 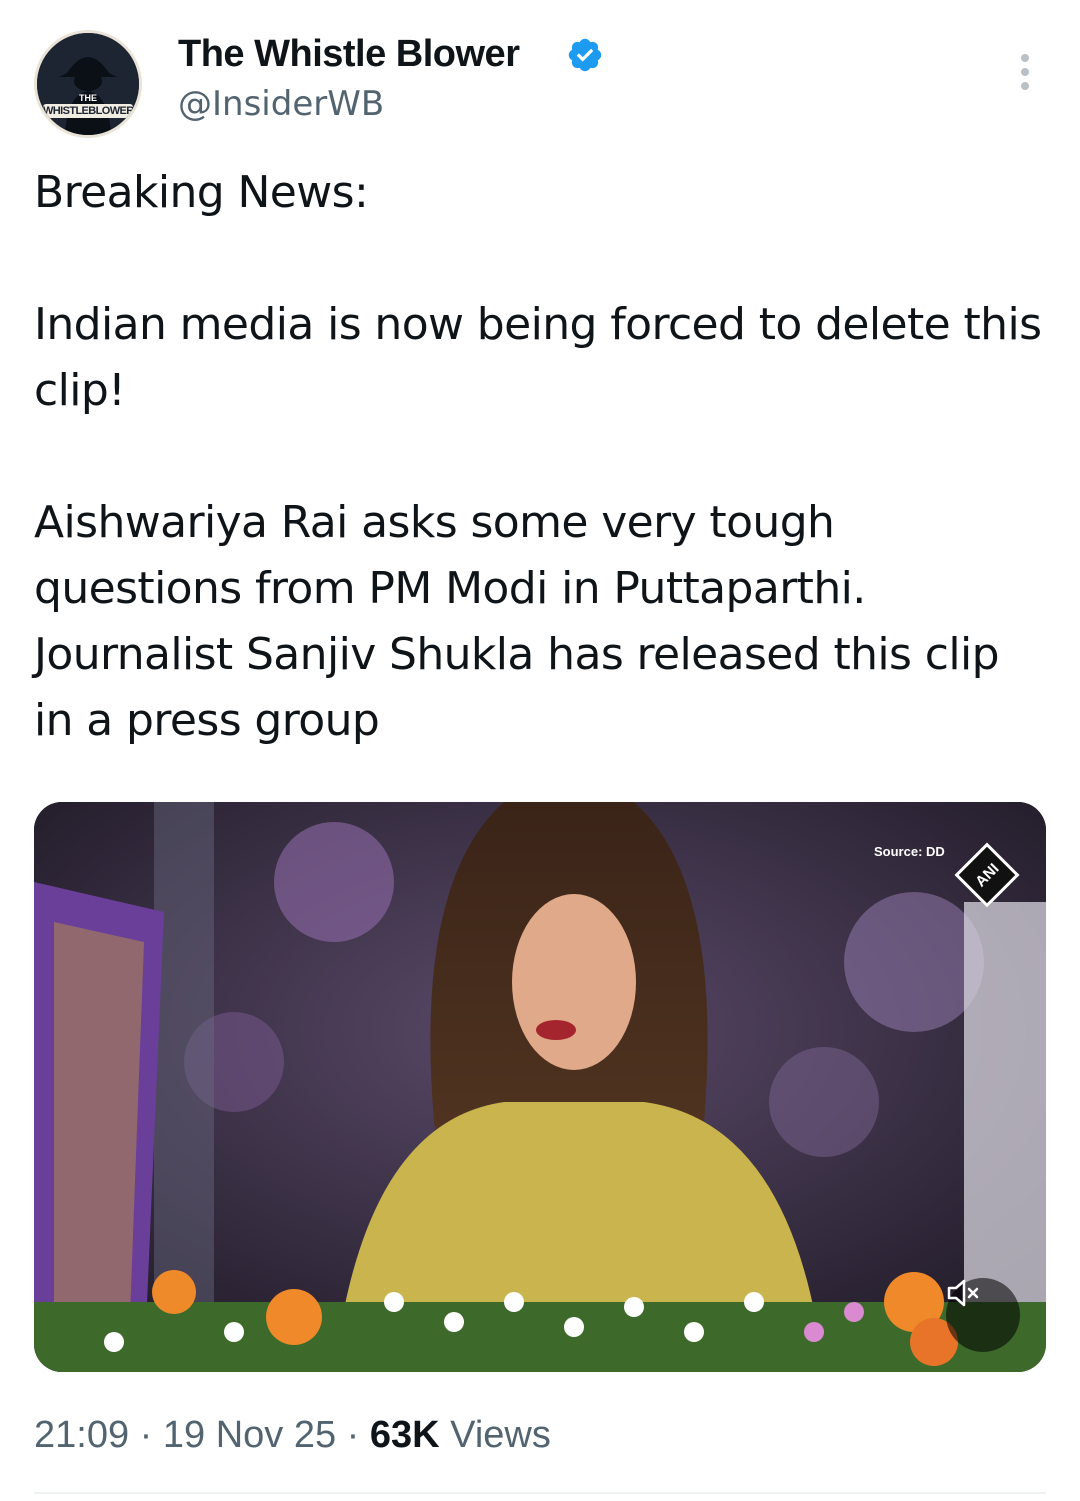 I want to click on verified-badge-icon, so click(x=585, y=55).